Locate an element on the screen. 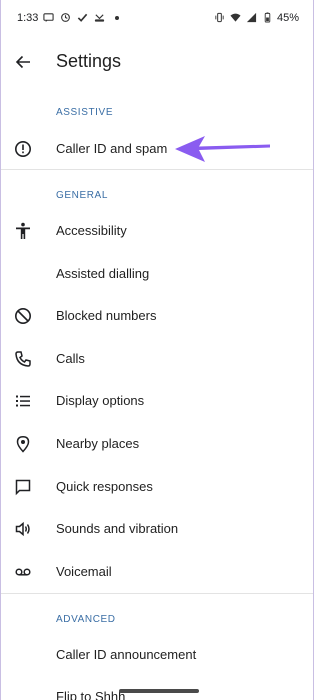  settings-item-caller-id-announcement: Caller ID announcement is located at coordinates (157, 655).